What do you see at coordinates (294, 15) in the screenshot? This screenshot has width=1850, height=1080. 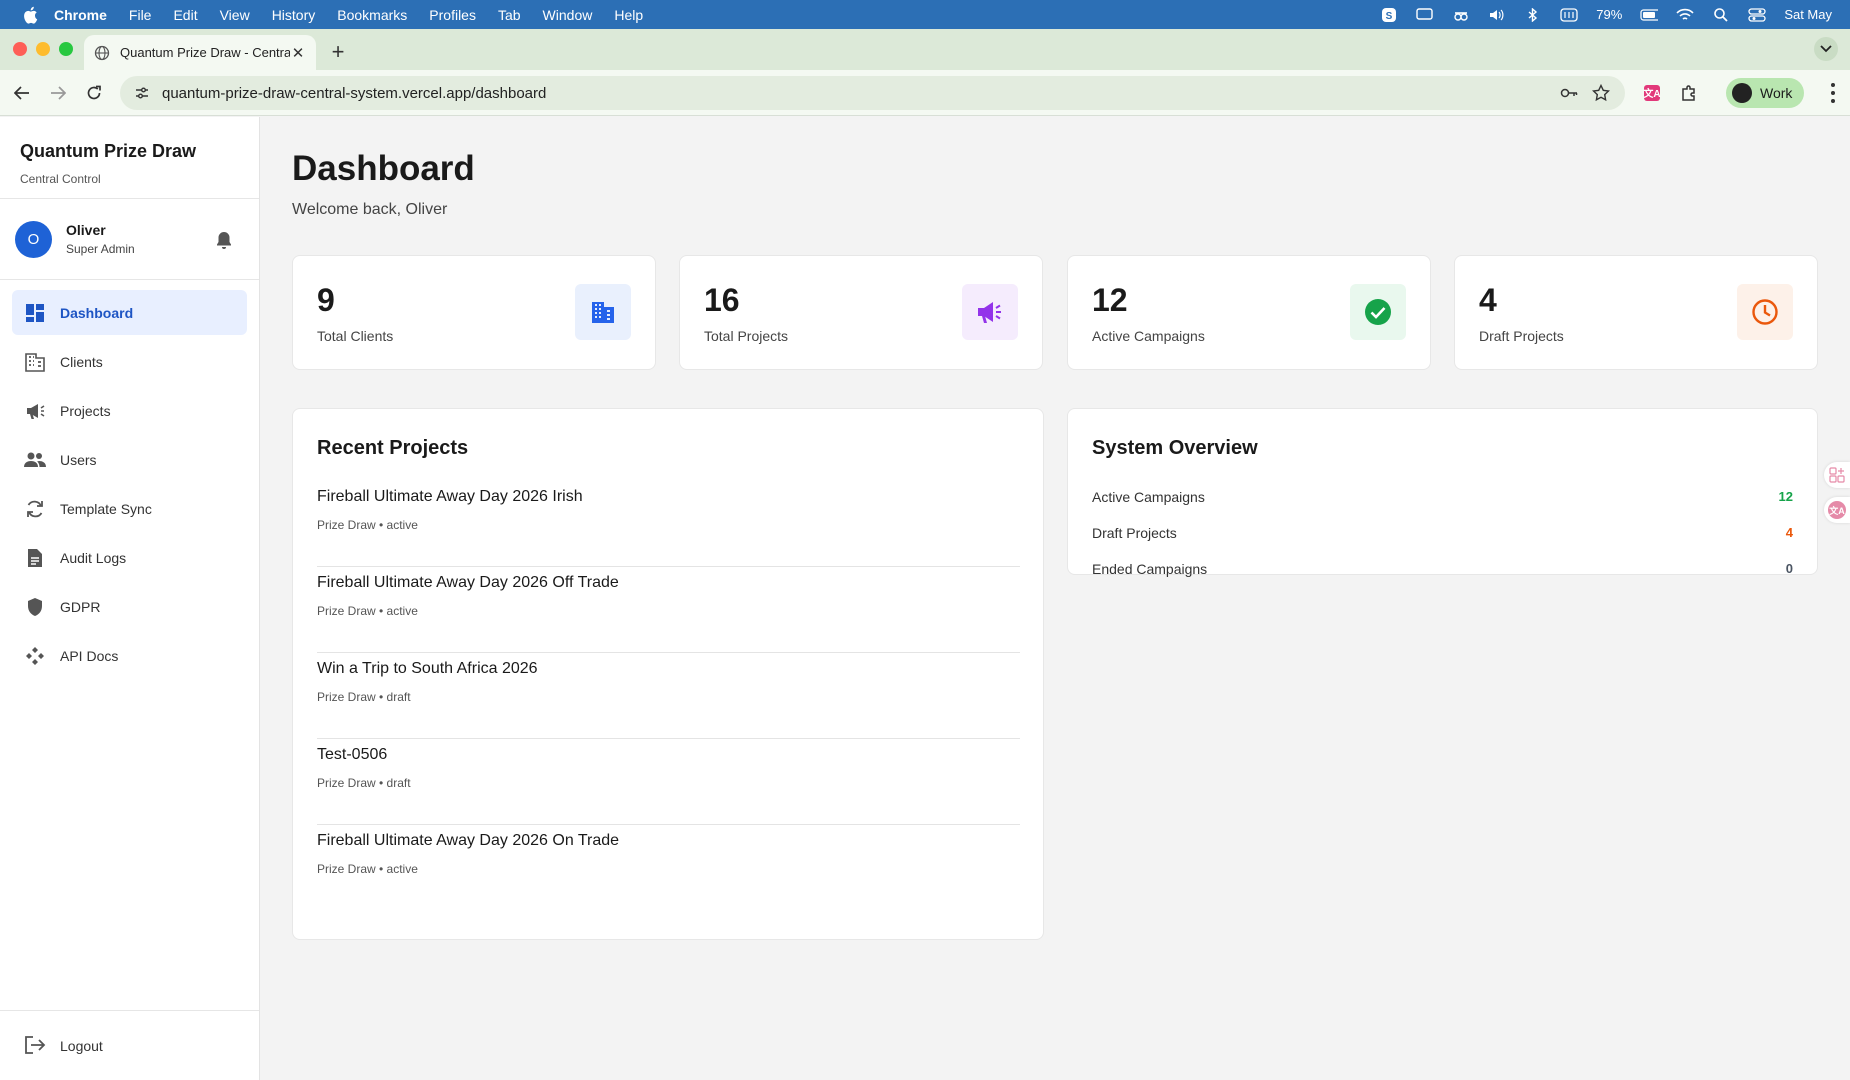 I see `menu-history: History` at bounding box center [294, 15].